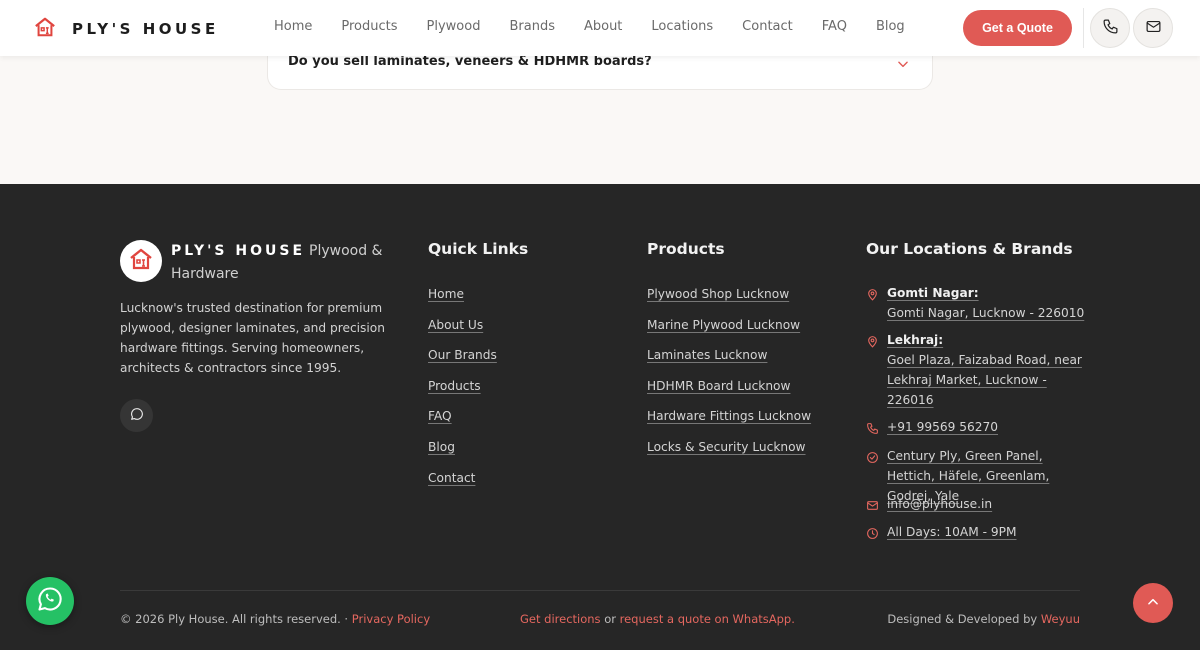 This screenshot has width=1200, height=650. Describe the element at coordinates (915, 340) in the screenshot. I see `lekhraj-label: Lekhraj:` at that location.